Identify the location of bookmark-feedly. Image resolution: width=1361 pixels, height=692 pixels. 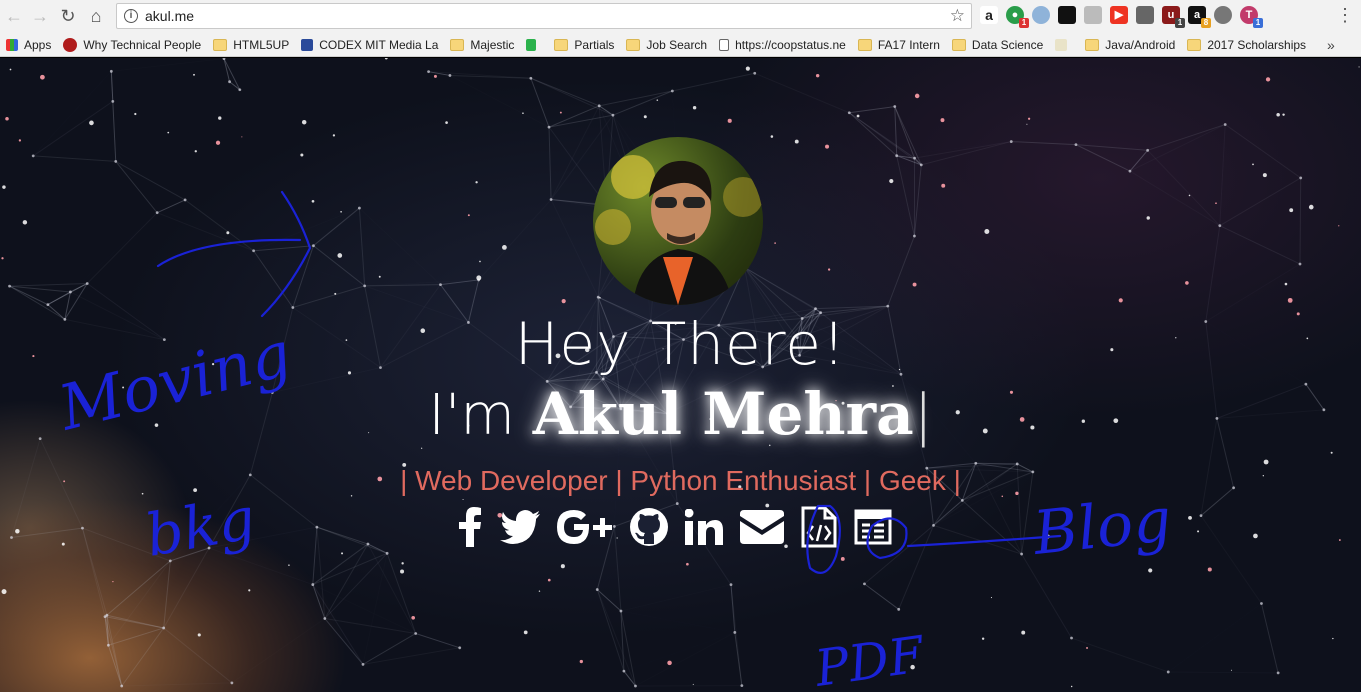
(534, 44).